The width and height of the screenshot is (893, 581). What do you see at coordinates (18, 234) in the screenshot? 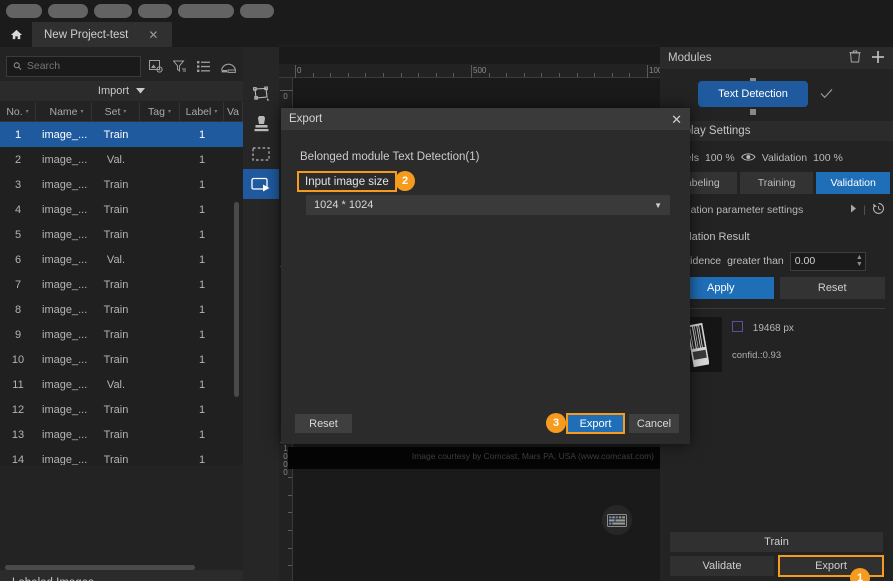
I see `table-cell: 5` at bounding box center [18, 234].